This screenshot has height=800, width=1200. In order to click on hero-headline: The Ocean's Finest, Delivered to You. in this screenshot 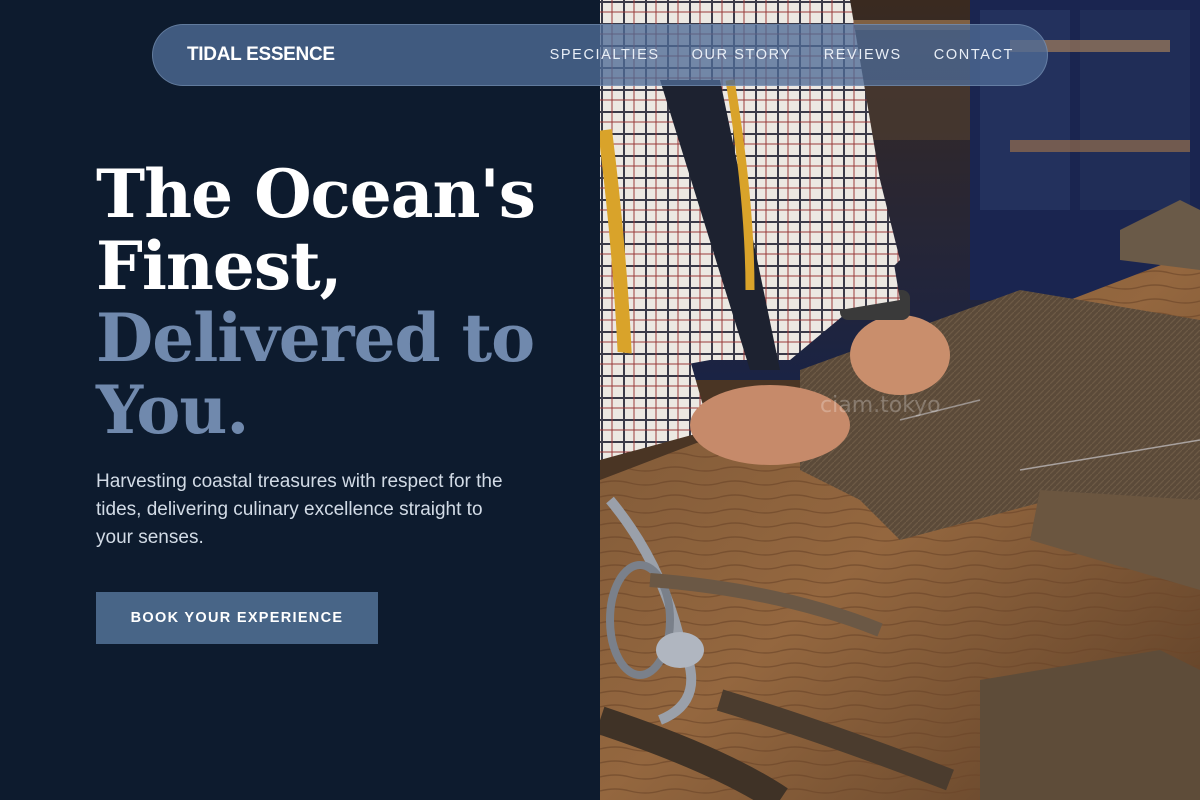, I will do `click(331, 302)`.